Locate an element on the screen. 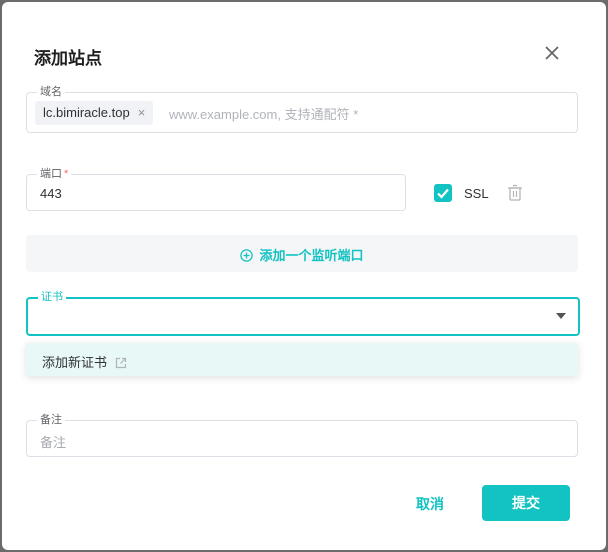  domain-chip-text: lc.bimiracle.top is located at coordinates (86, 112).